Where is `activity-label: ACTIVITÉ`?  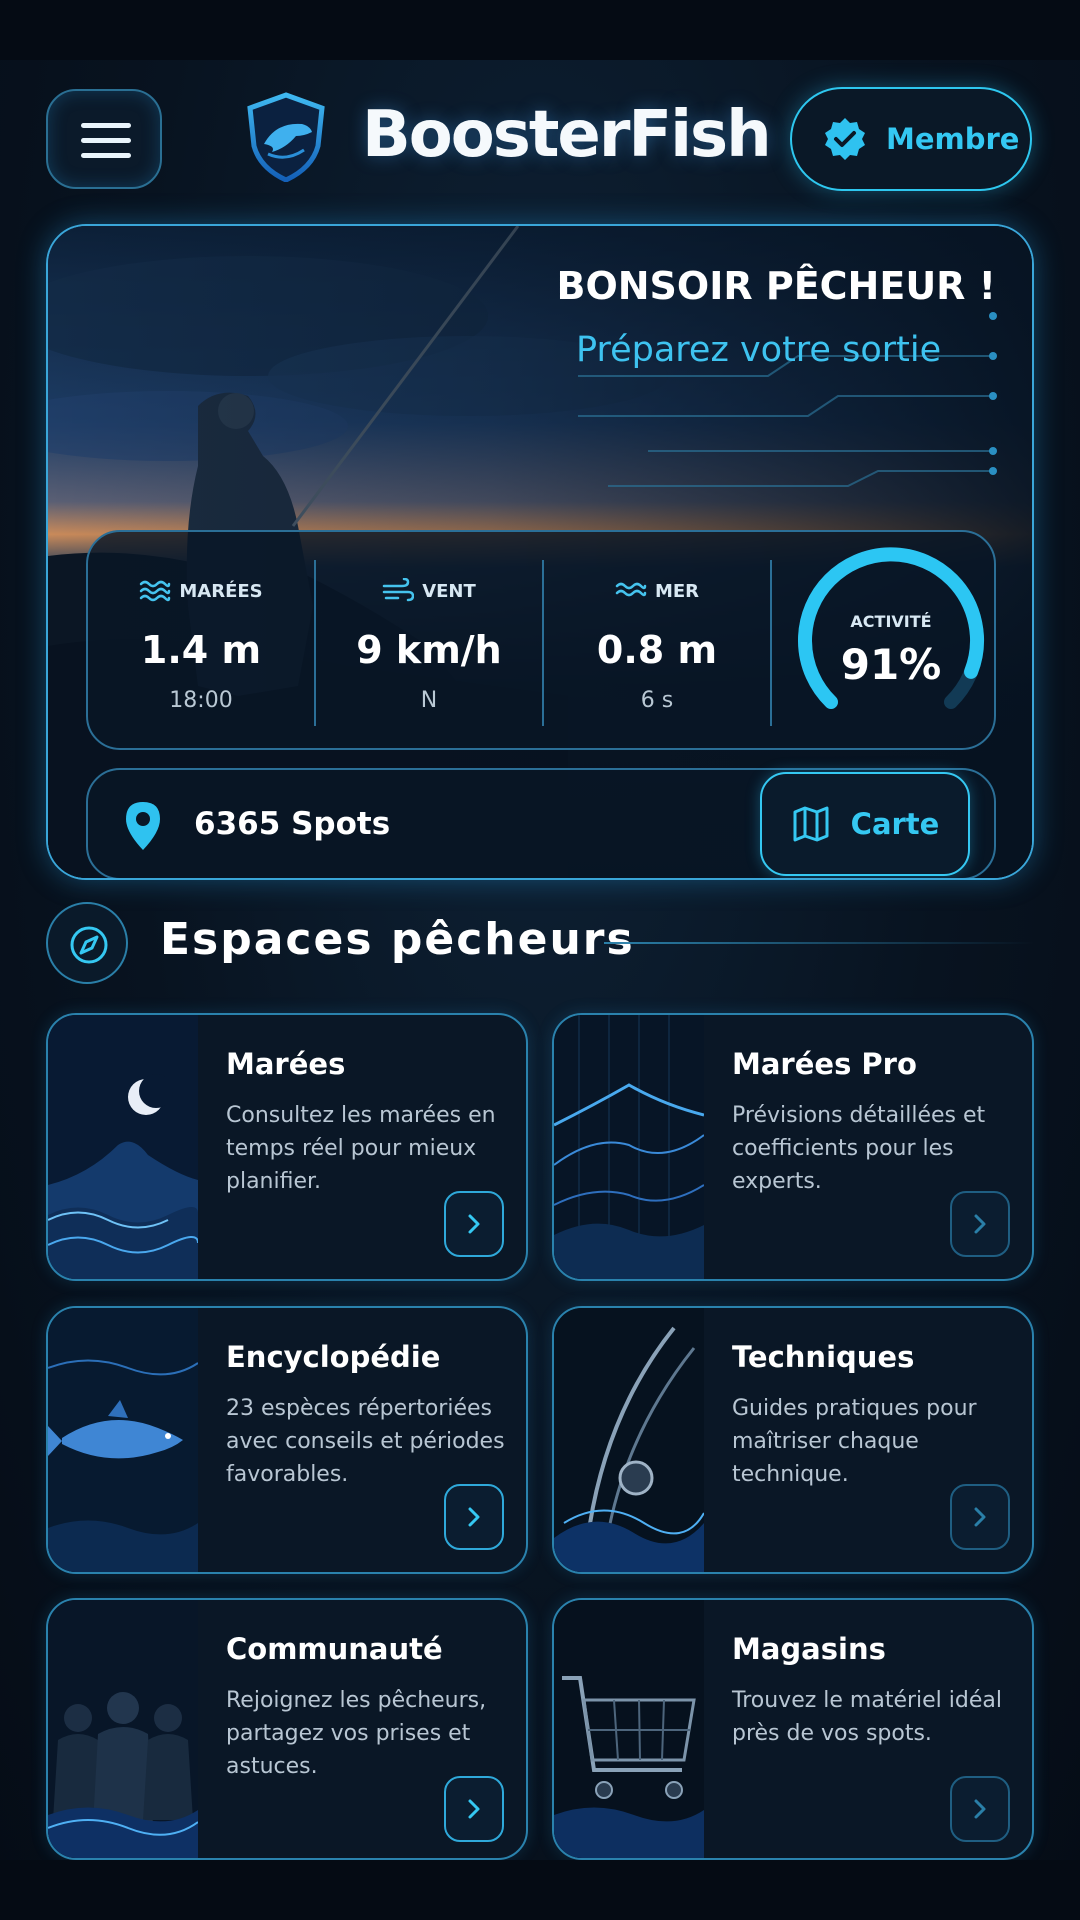 activity-label: ACTIVITÉ is located at coordinates (891, 621).